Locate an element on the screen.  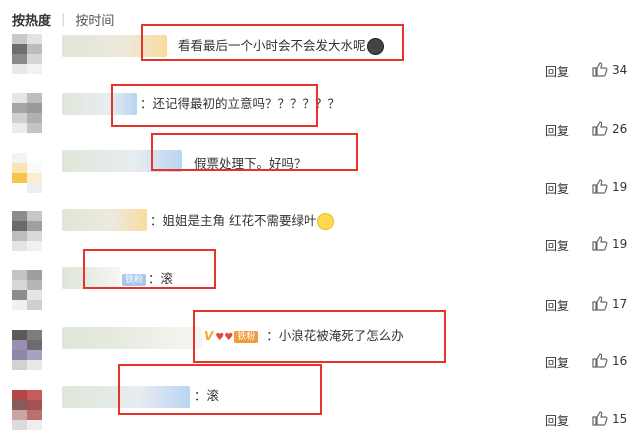
comment-text: ：姐姐是主角 红花不需要绿叶 is located at coordinates (242, 221).